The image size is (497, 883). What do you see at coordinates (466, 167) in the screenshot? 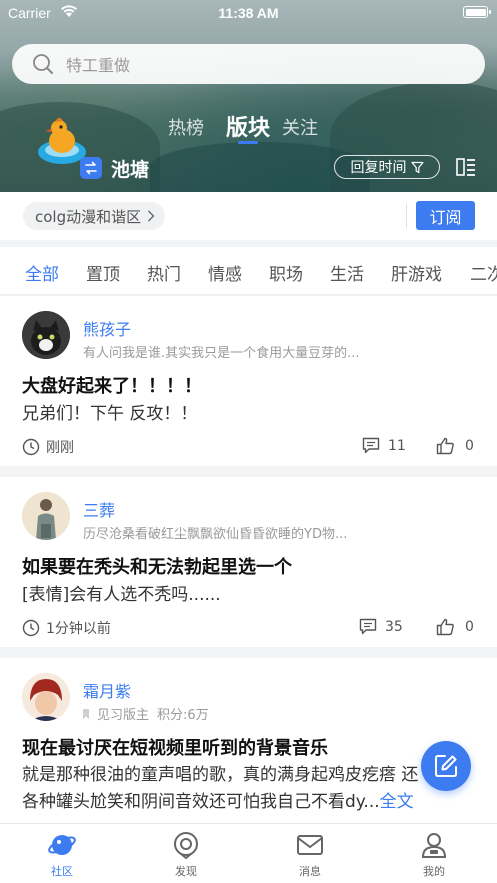
I see `list-view-icon` at bounding box center [466, 167].